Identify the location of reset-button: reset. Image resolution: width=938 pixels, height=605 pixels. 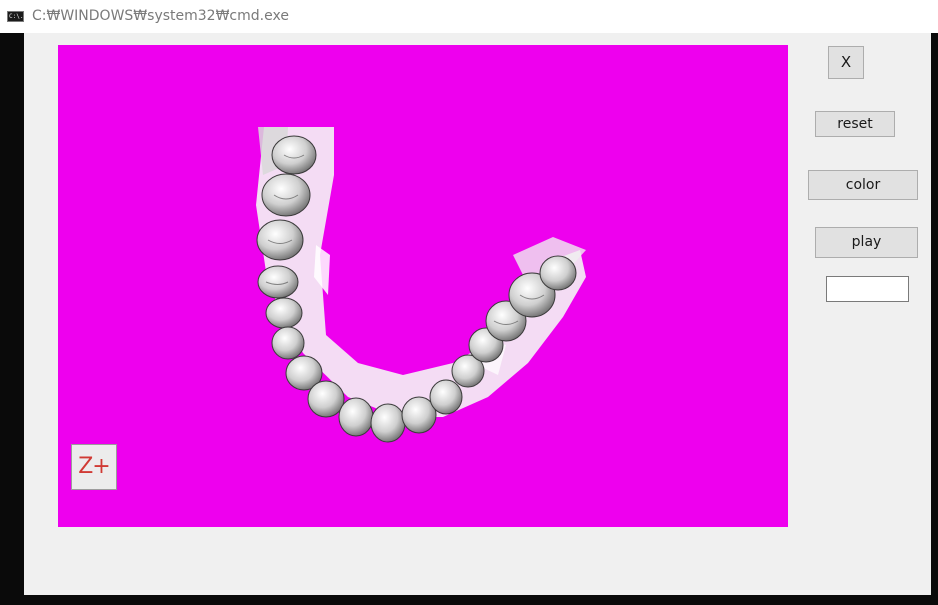
(855, 124).